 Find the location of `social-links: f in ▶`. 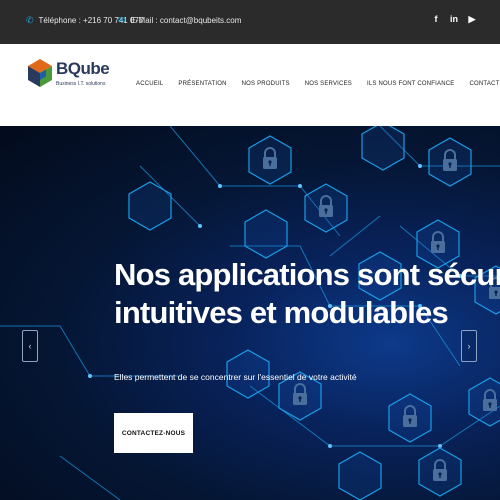

social-links: f in ▶ is located at coordinates (454, 19).